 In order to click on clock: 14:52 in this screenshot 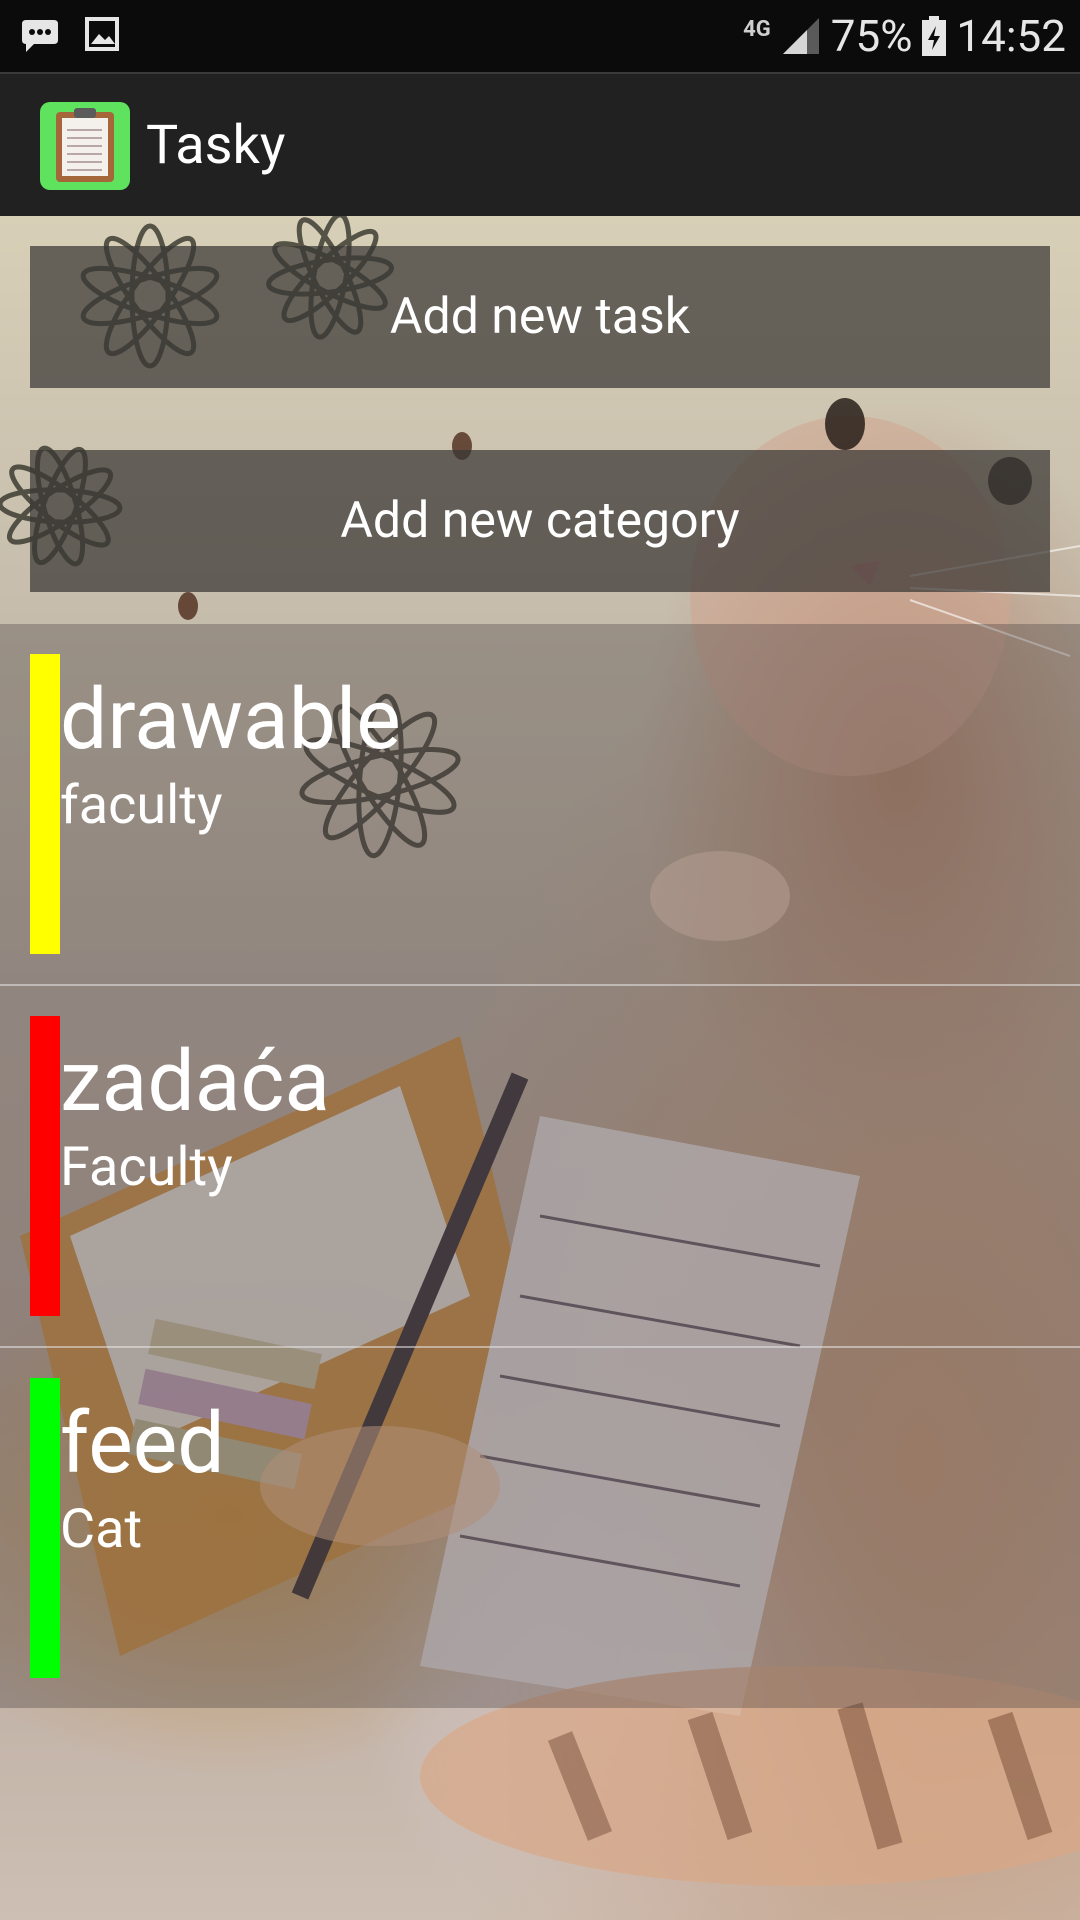, I will do `click(1011, 36)`.